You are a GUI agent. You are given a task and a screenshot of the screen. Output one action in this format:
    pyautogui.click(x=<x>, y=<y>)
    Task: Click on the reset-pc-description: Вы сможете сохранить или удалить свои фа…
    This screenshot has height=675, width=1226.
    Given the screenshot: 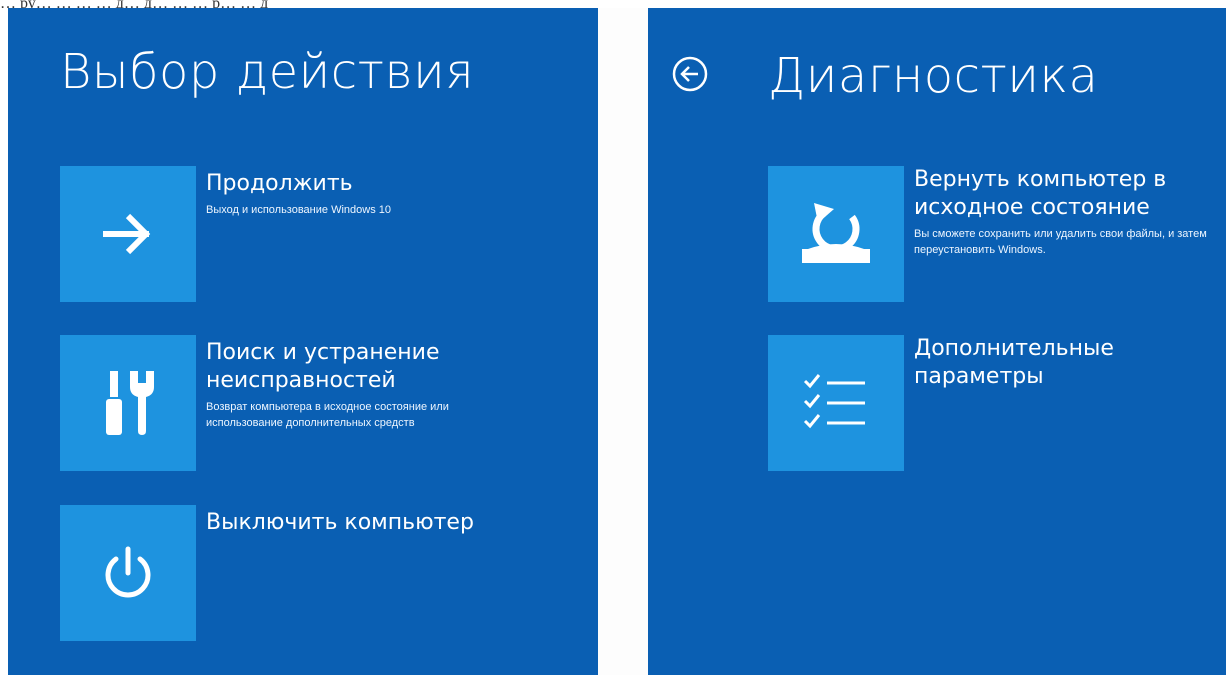 What is the action you would take?
    pyautogui.click(x=1060, y=242)
    